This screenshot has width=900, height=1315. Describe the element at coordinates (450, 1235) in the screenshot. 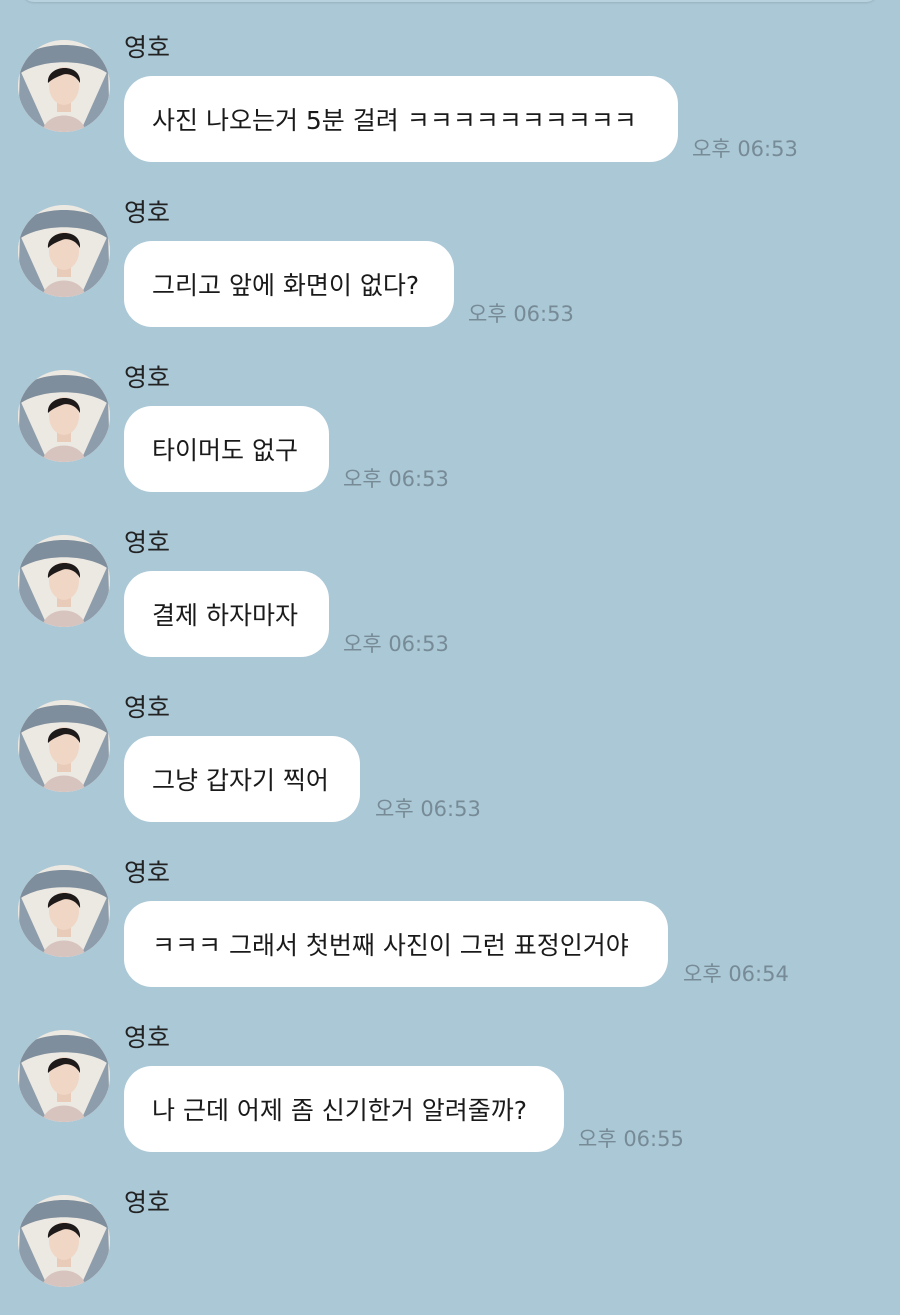

I see `message-row: 영호` at that location.